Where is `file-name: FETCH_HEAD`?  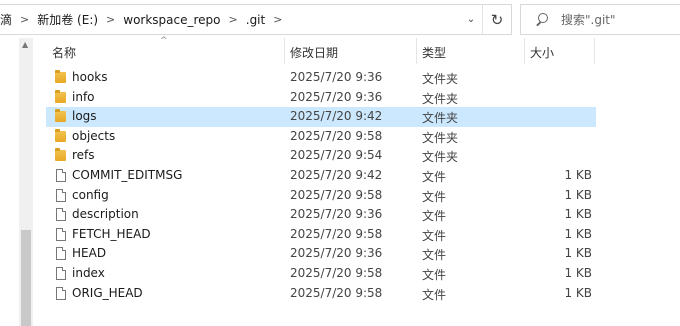 file-name: FETCH_HEAD is located at coordinates (111, 233).